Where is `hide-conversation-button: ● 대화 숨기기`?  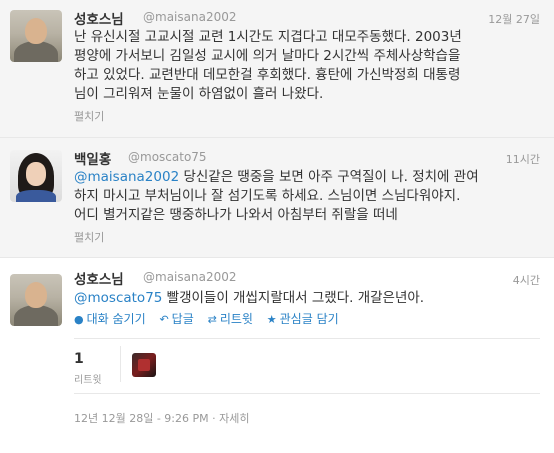
hide-conversation-button: ● 대화 숨기기 is located at coordinates (110, 318).